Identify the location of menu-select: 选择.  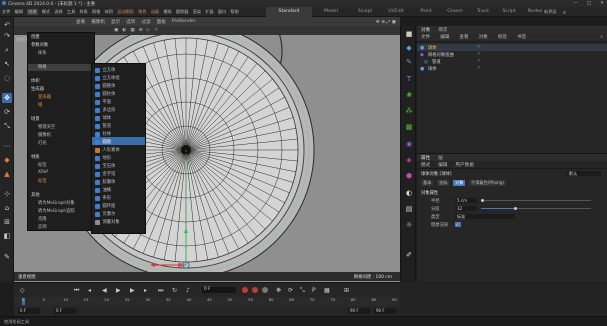
(58, 12).